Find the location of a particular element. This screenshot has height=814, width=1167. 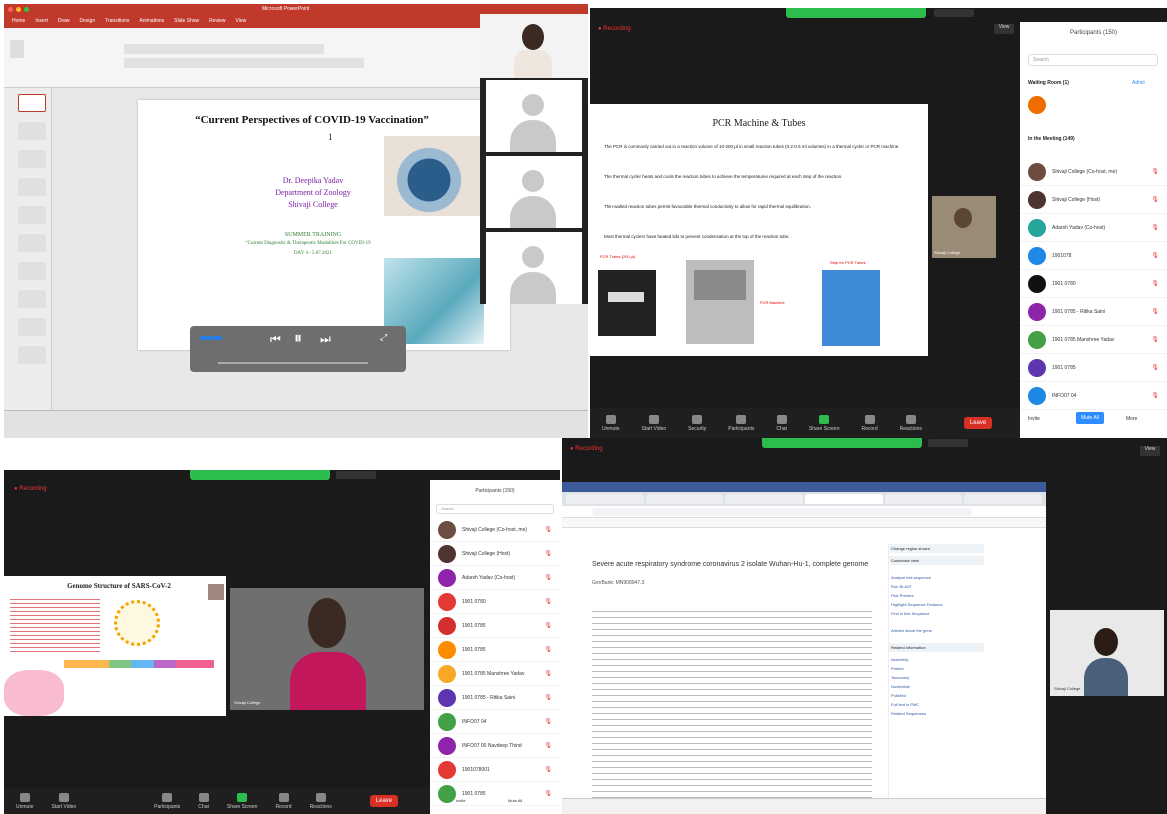

tab-home: Home is located at coordinates (18, 21).